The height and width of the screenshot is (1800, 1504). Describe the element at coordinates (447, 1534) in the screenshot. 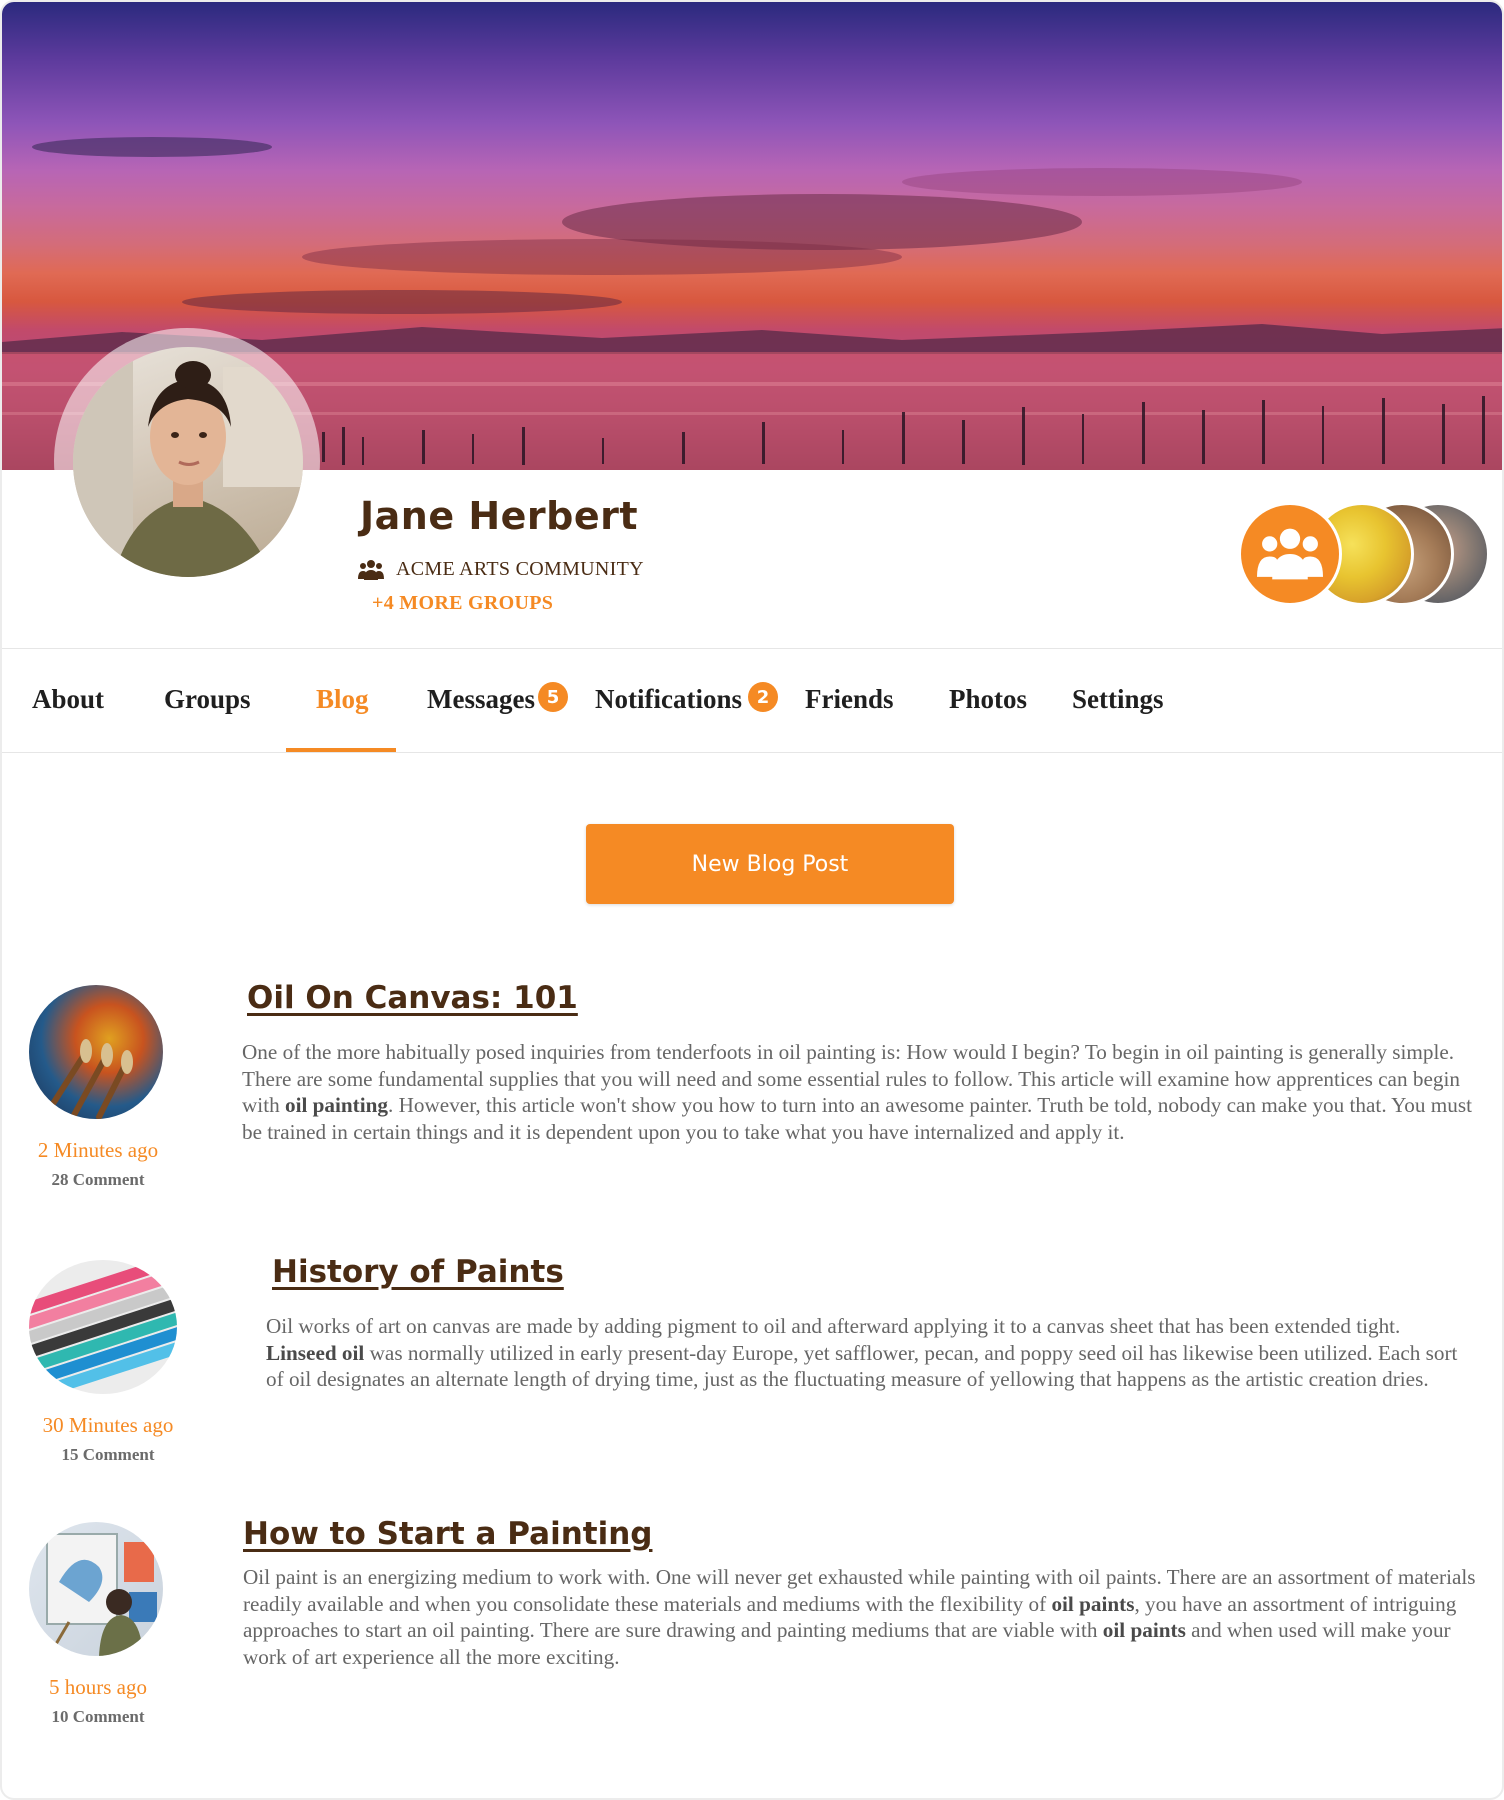

I see `post-title: How to Start a Painting` at that location.